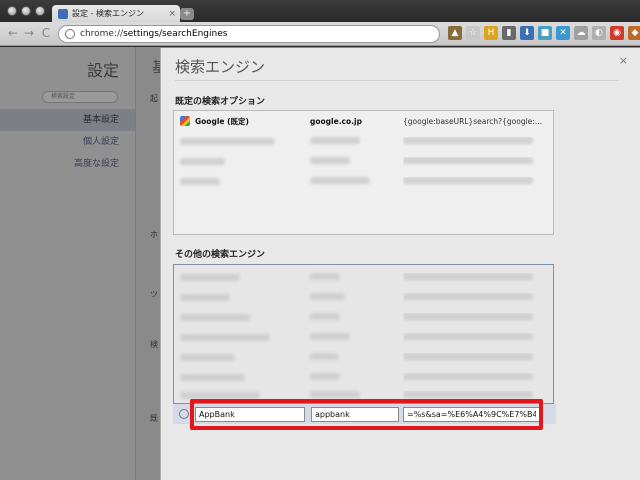 The height and width of the screenshot is (480, 640). What do you see at coordinates (397, 80) in the screenshot?
I see `divider` at bounding box center [397, 80].